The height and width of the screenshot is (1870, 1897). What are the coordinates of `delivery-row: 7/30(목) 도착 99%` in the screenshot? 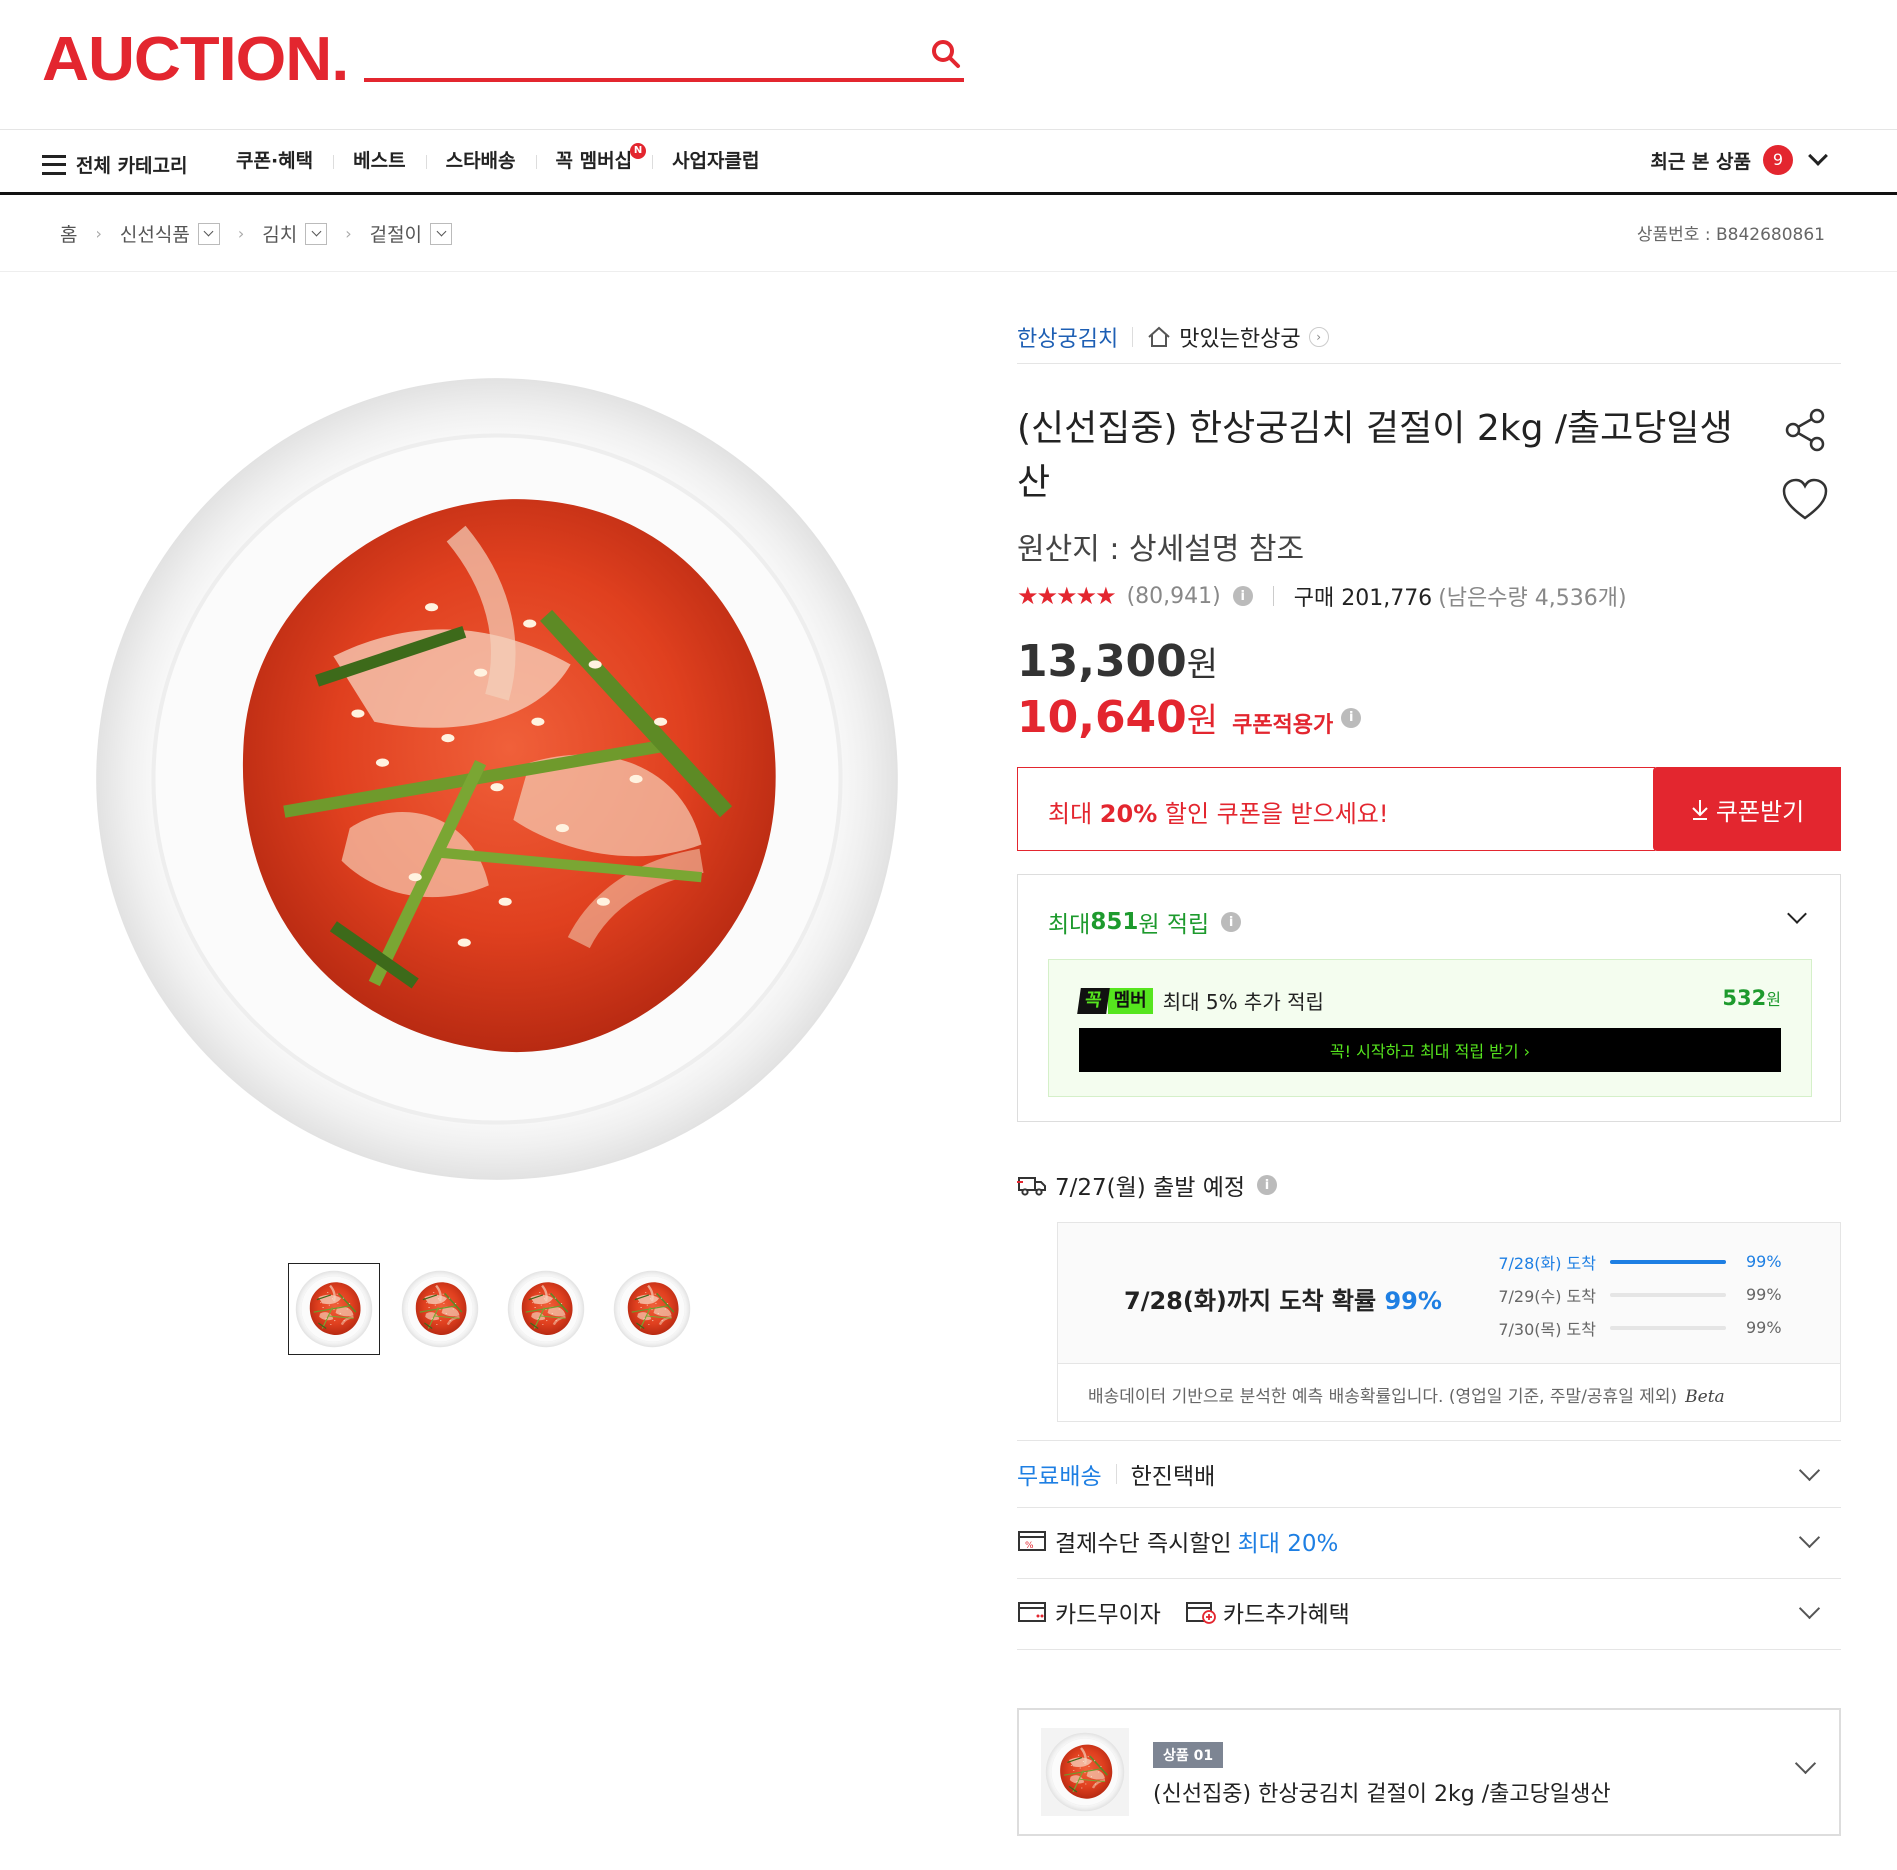 It's located at (1648, 1327).